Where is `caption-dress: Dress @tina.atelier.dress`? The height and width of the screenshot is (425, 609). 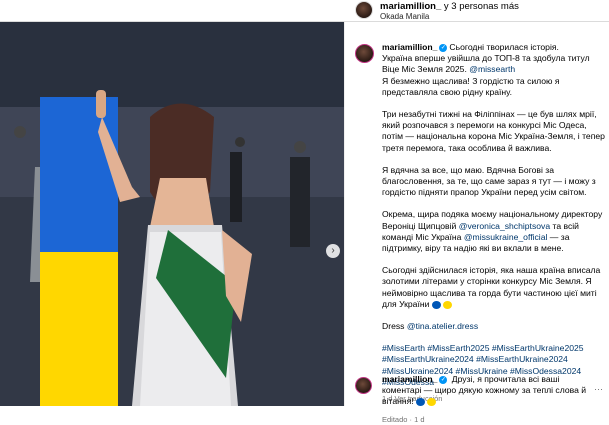
caption-dress: Dress @tina.atelier.dress is located at coordinates (494, 326).